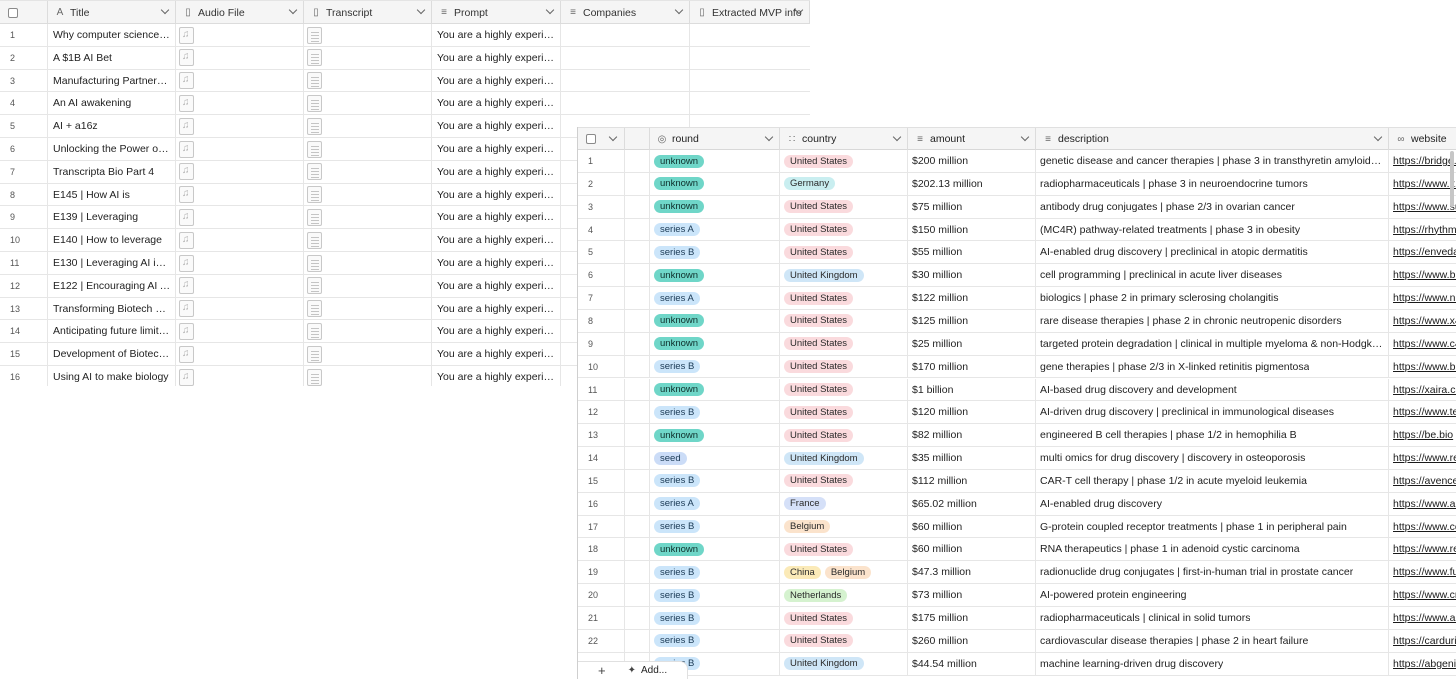 This screenshot has width=1456, height=679. What do you see at coordinates (750, 12) in the screenshot?
I see `column-header-mvp: ▯ Extracted MVP info` at bounding box center [750, 12].